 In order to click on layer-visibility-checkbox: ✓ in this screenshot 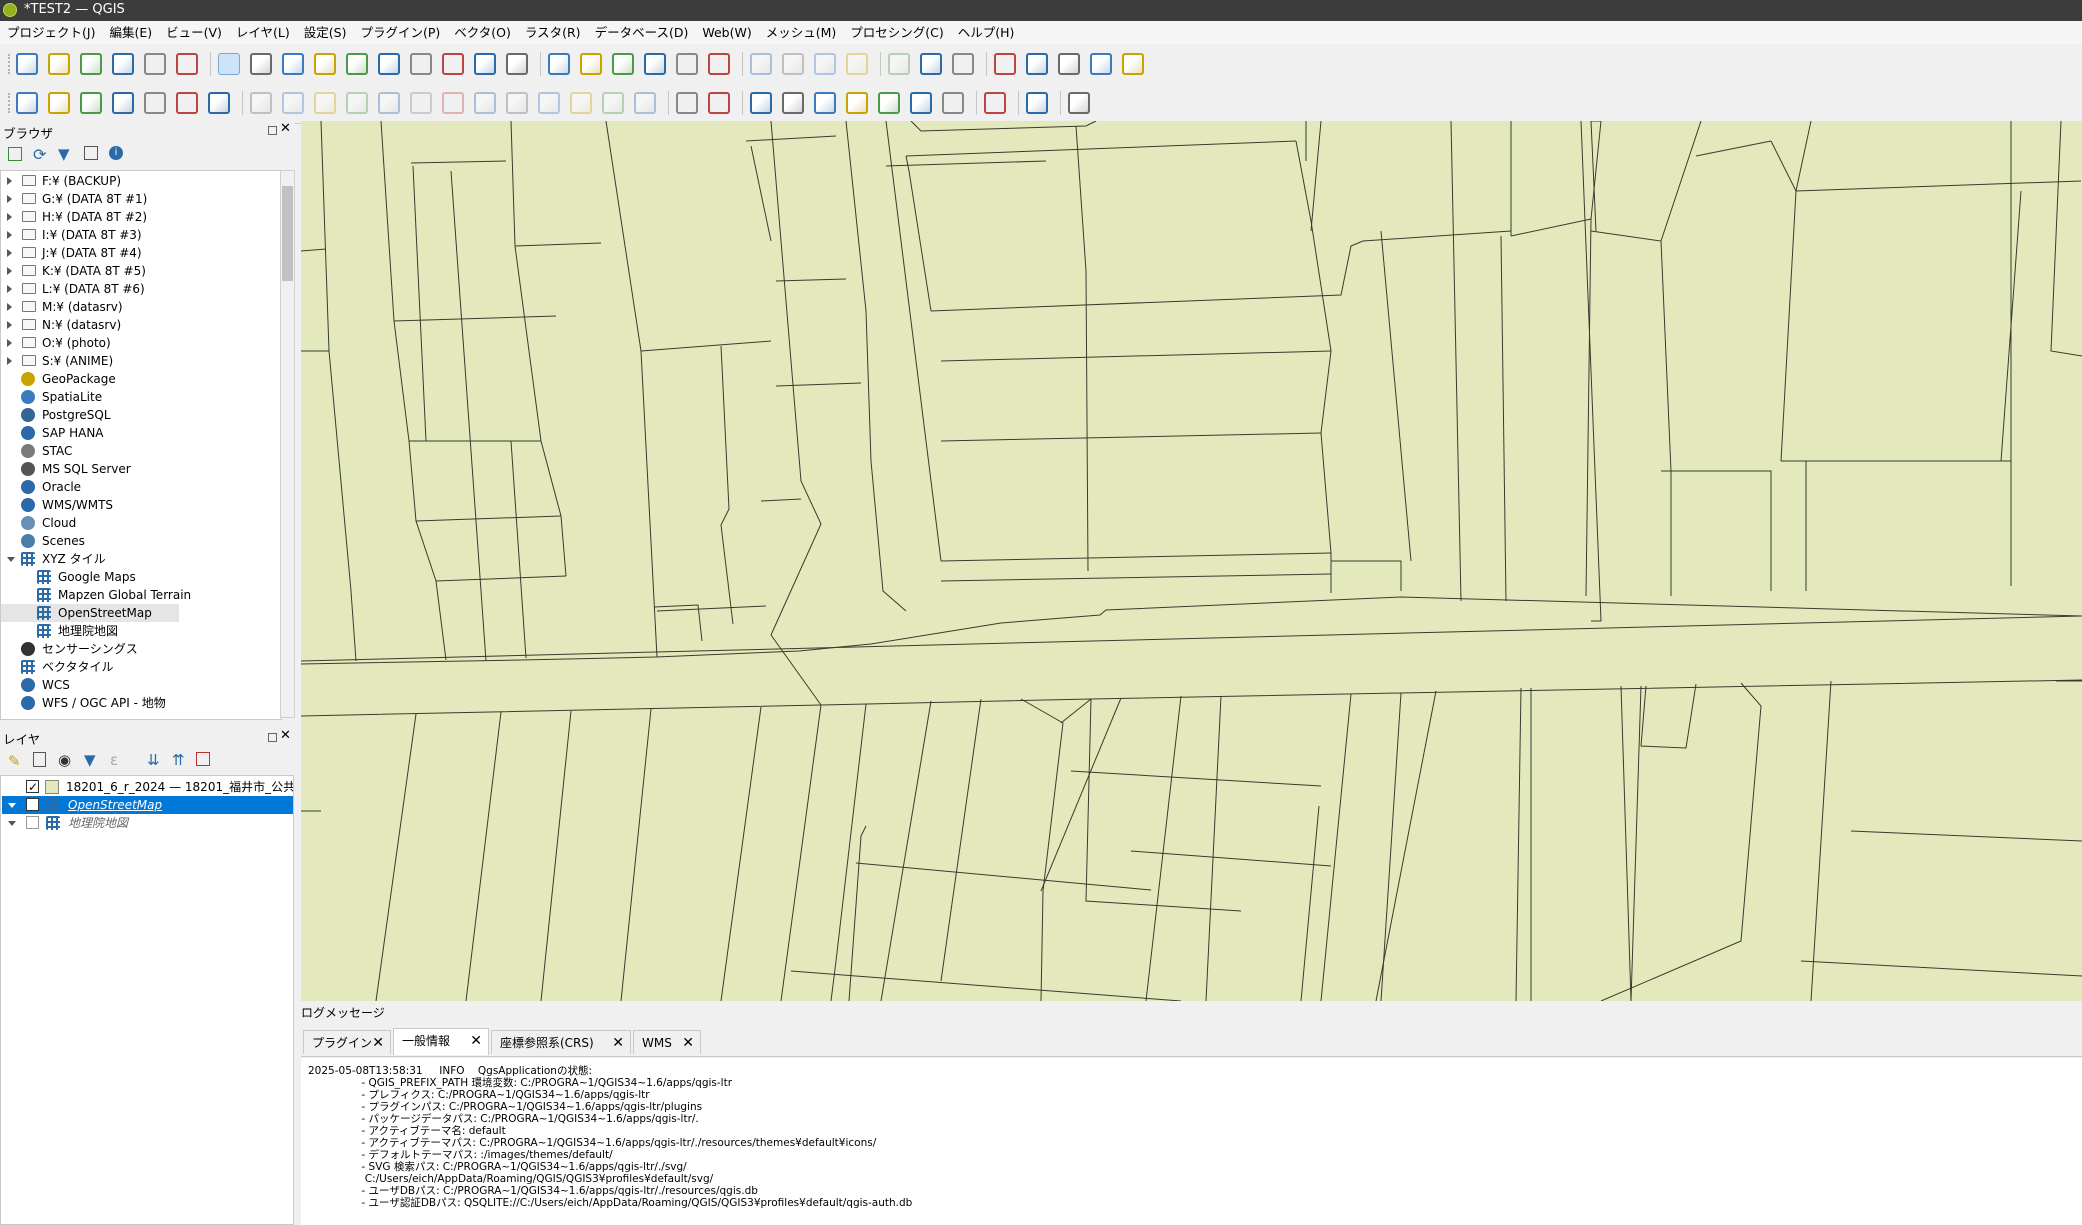, I will do `click(32, 787)`.